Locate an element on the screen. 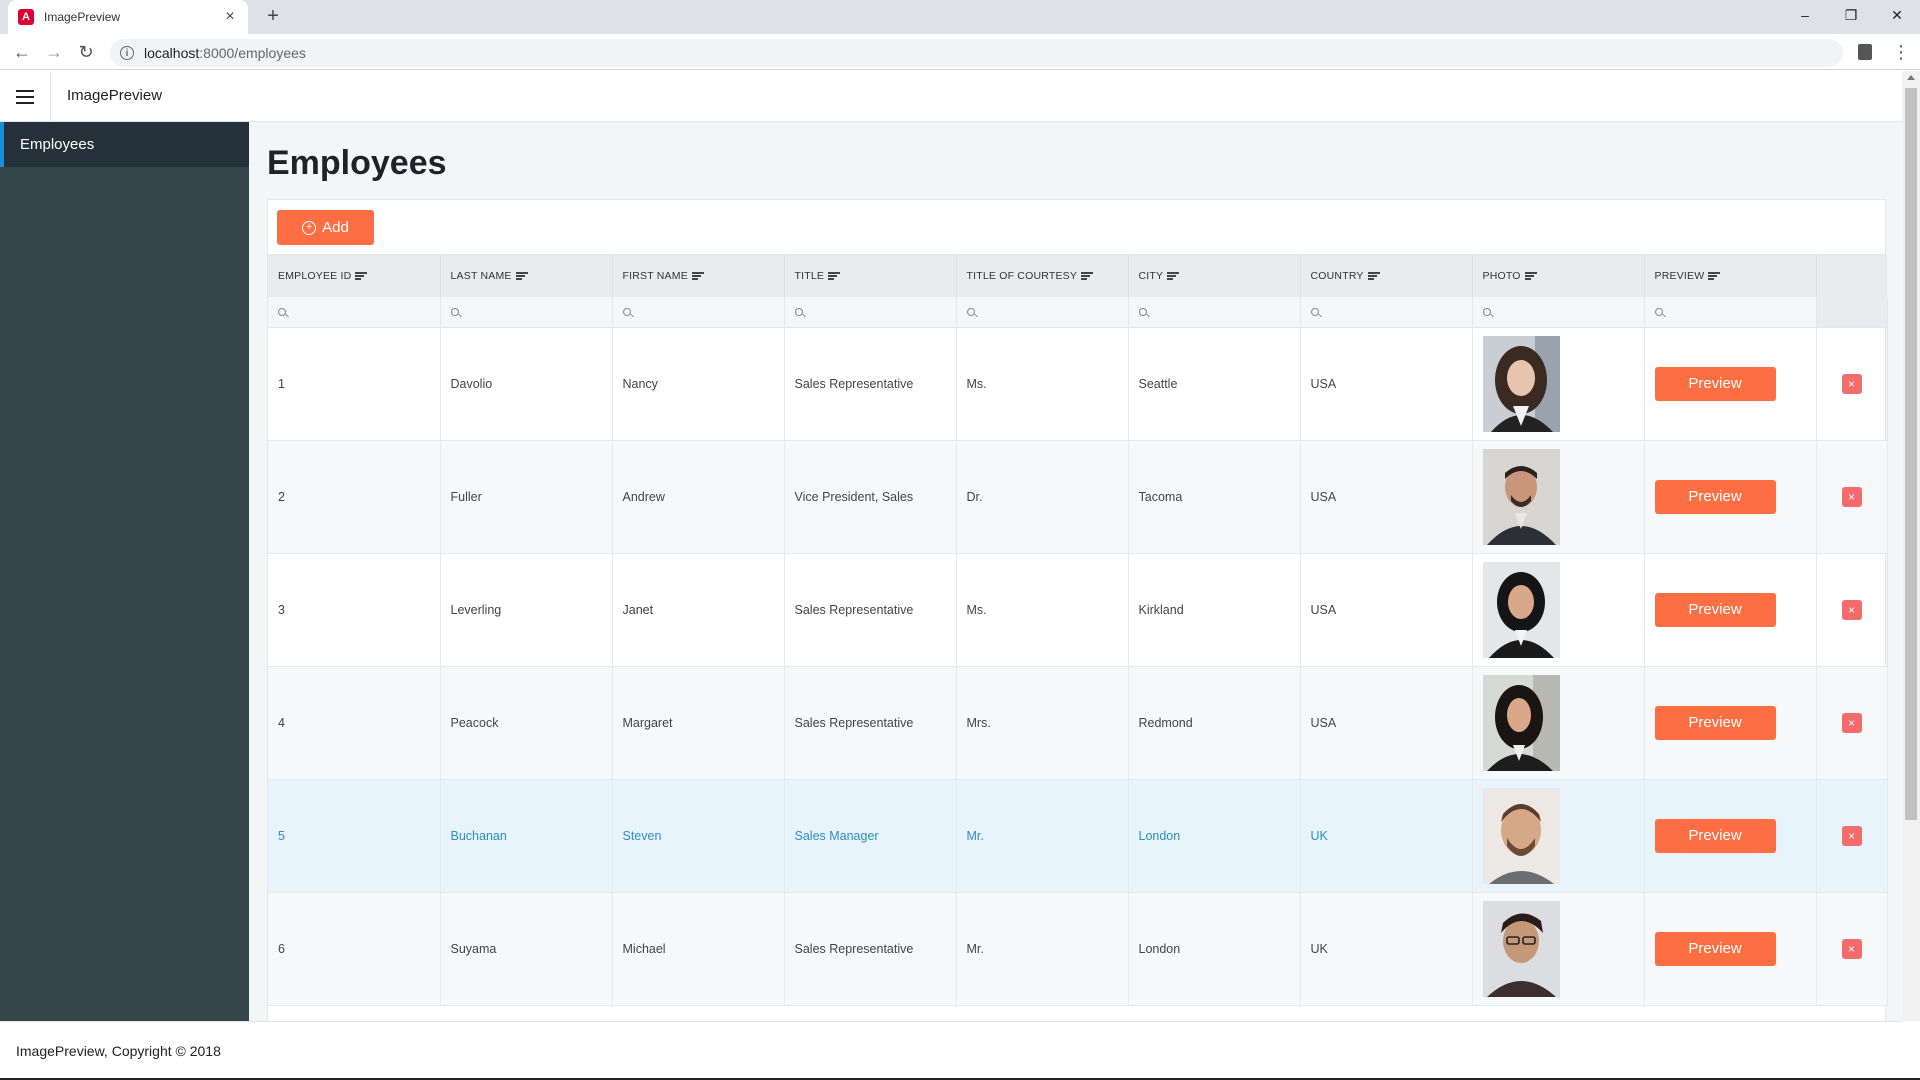 The height and width of the screenshot is (1080, 1920). column-header-first-name: First Name is located at coordinates (698, 276).